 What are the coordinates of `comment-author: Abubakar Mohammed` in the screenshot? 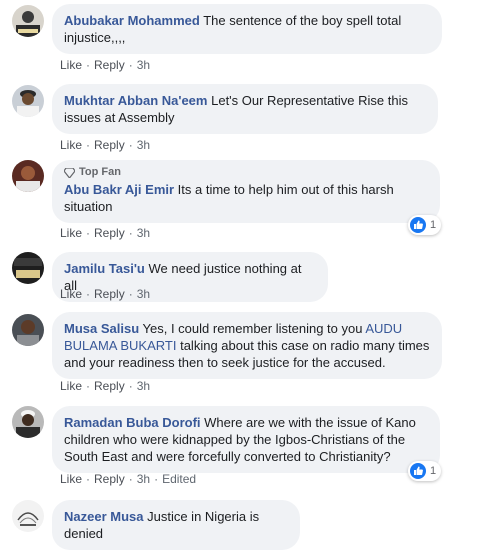 It's located at (132, 20).